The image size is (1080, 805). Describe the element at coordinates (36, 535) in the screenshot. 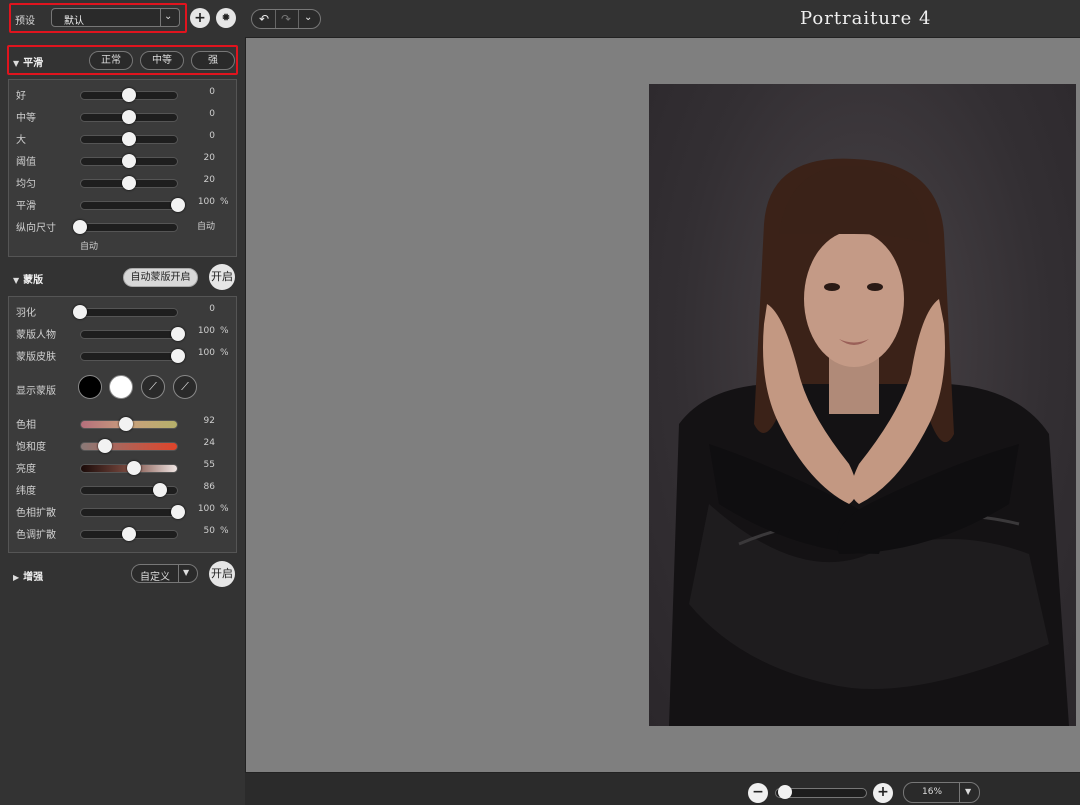

I see `slider-label: 色调扩散` at that location.